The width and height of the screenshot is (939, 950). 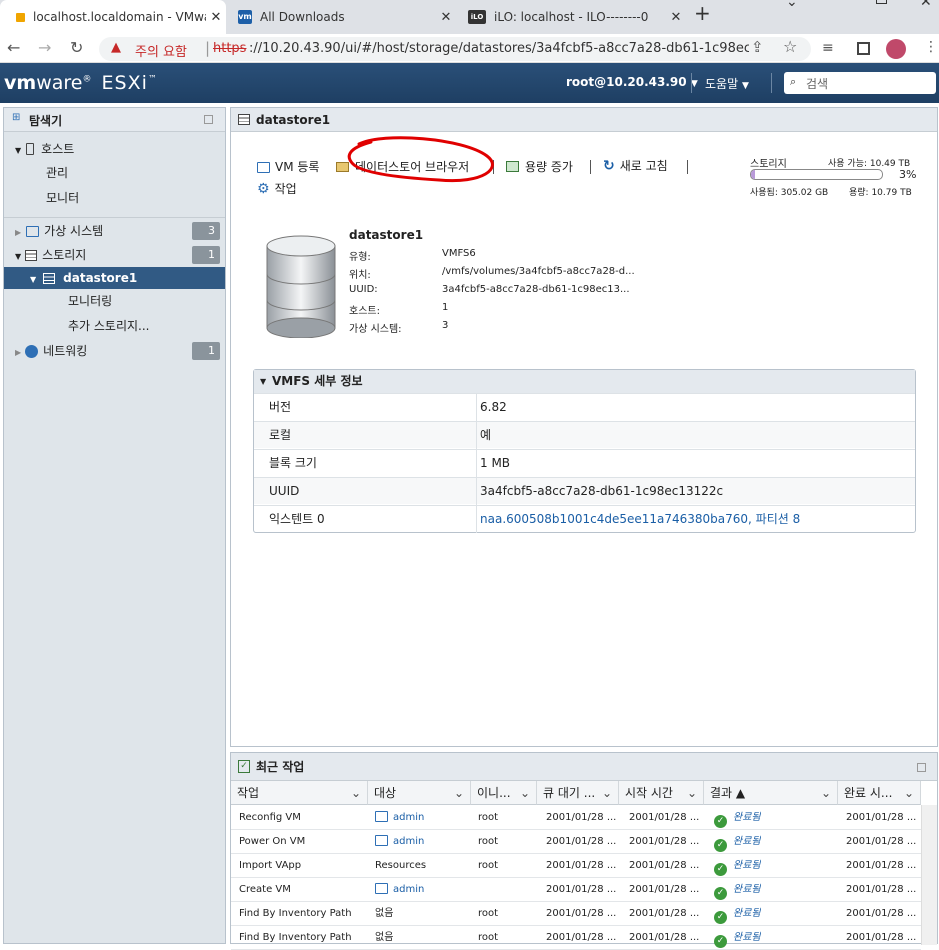 I want to click on column-header-label: 결과 ▲, so click(x=728, y=793).